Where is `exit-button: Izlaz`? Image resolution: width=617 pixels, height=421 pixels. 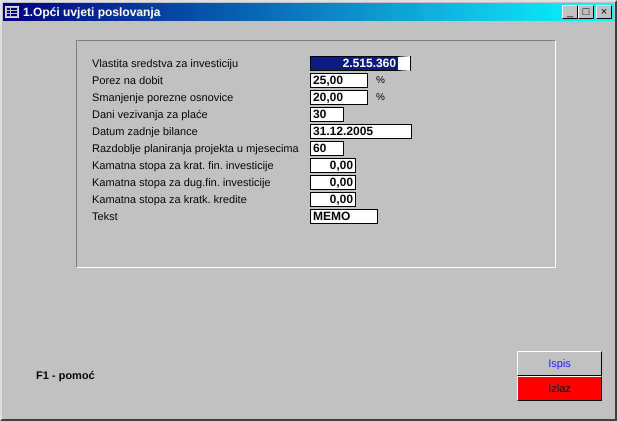
exit-button: Izlaz is located at coordinates (559, 388).